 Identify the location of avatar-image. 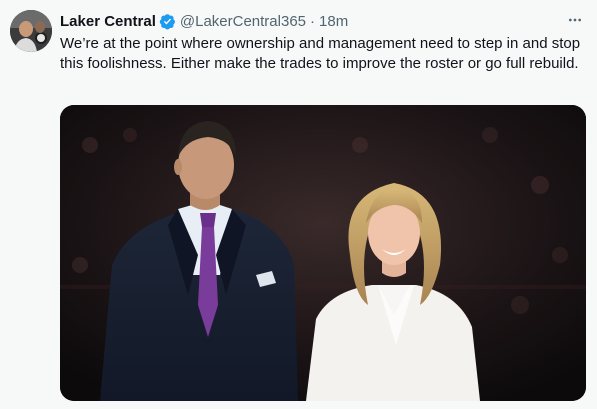
(31, 31).